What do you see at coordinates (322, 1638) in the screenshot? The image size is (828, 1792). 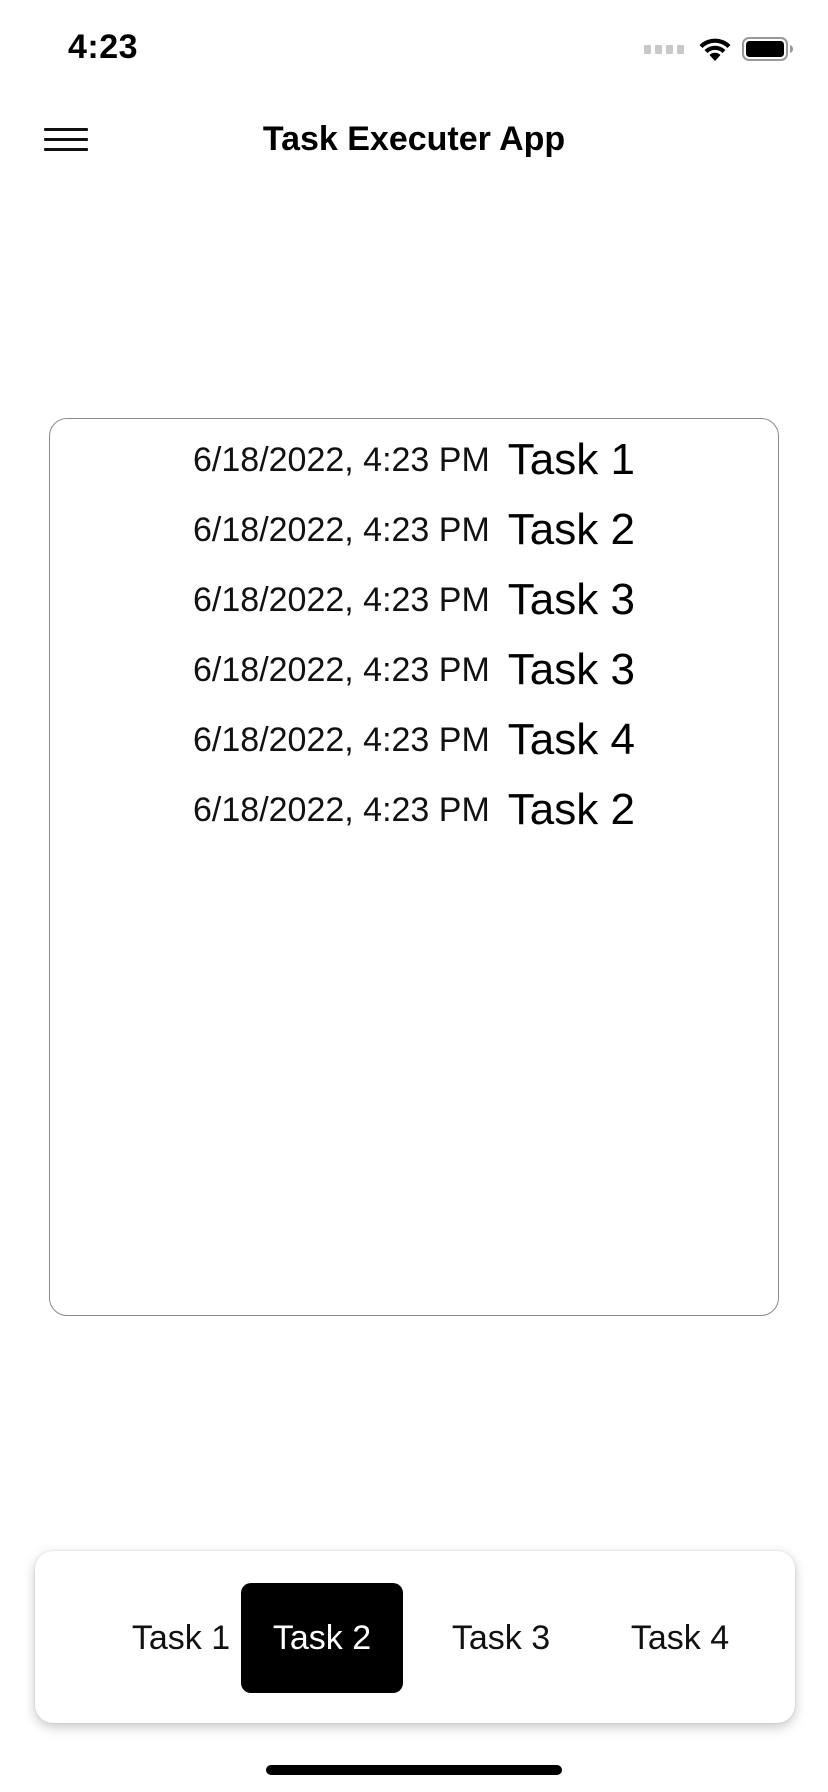 I see `tab-task-2: Task 2` at bounding box center [322, 1638].